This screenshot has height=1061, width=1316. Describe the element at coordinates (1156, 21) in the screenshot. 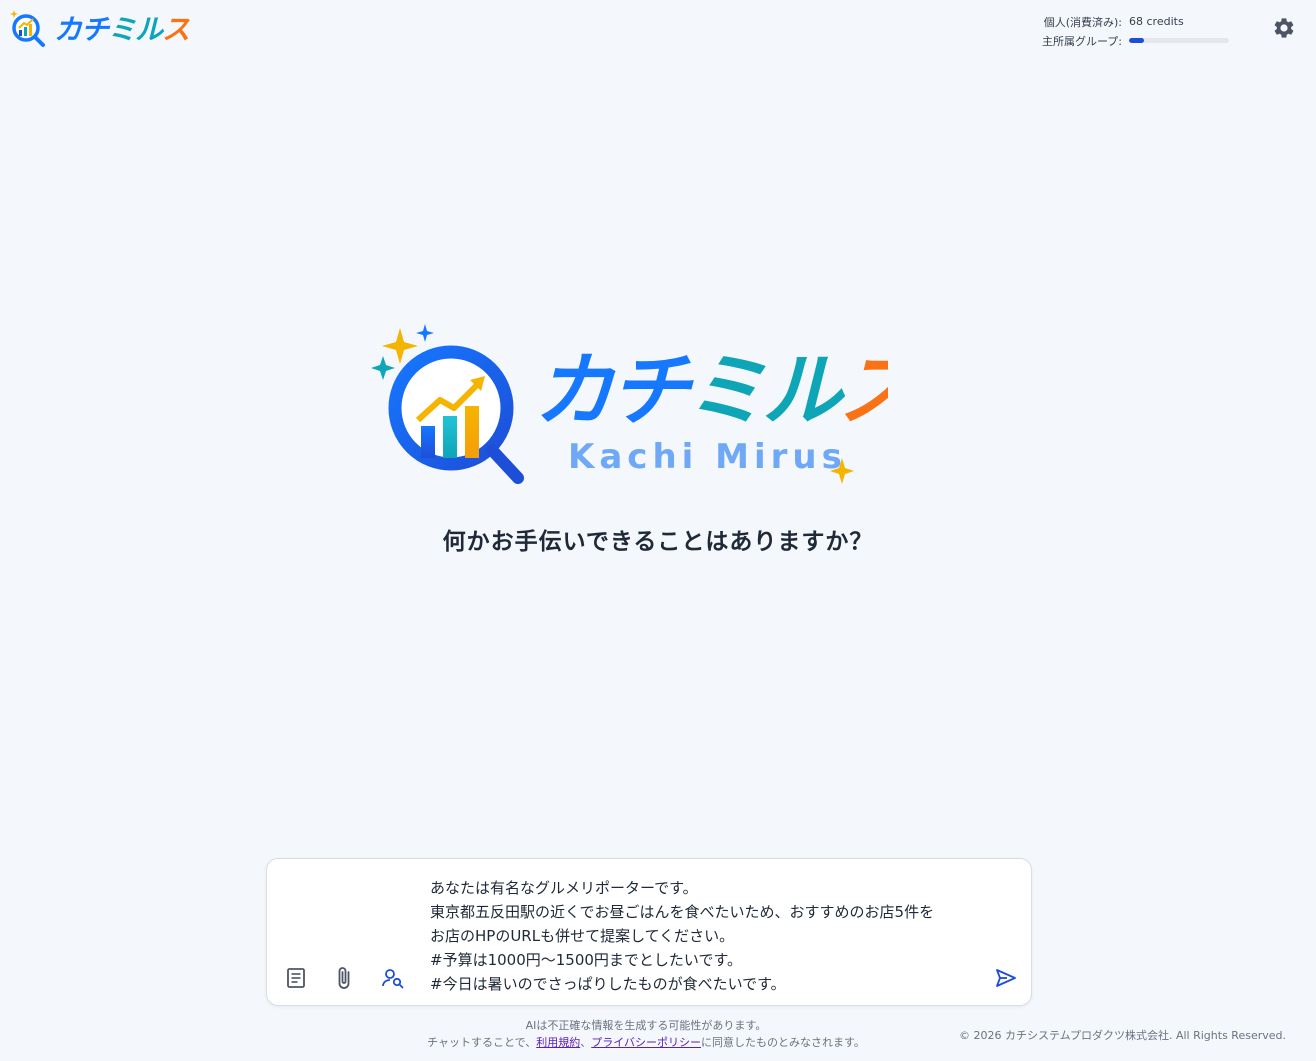

I see `personal-usage-value: 68 credits` at that location.